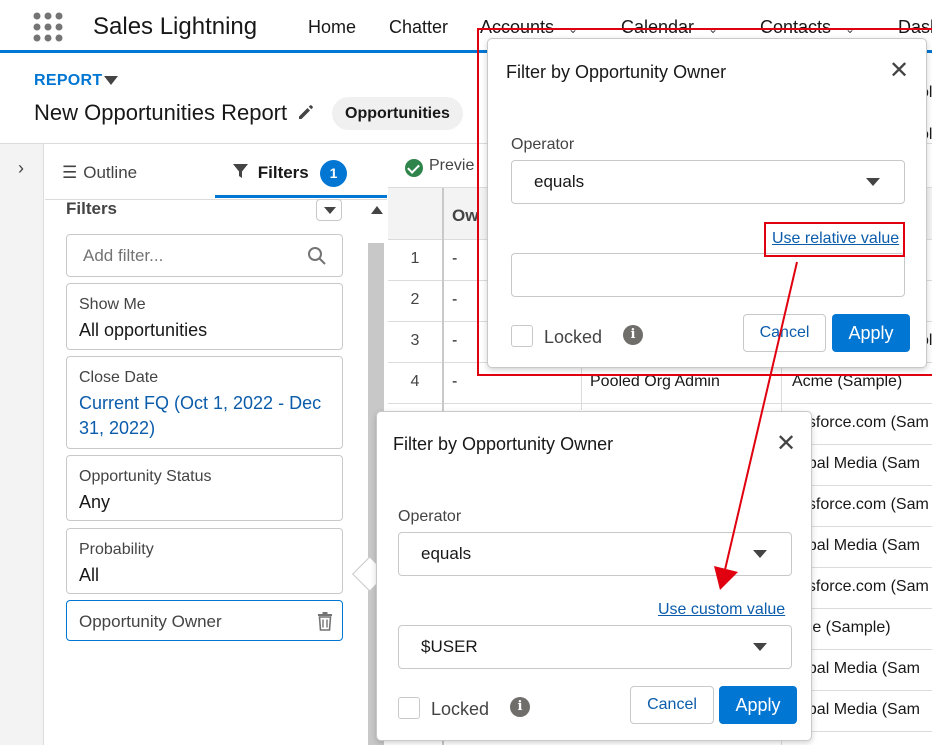 The image size is (932, 745). What do you see at coordinates (414, 168) in the screenshot?
I see `success-check-icon` at bounding box center [414, 168].